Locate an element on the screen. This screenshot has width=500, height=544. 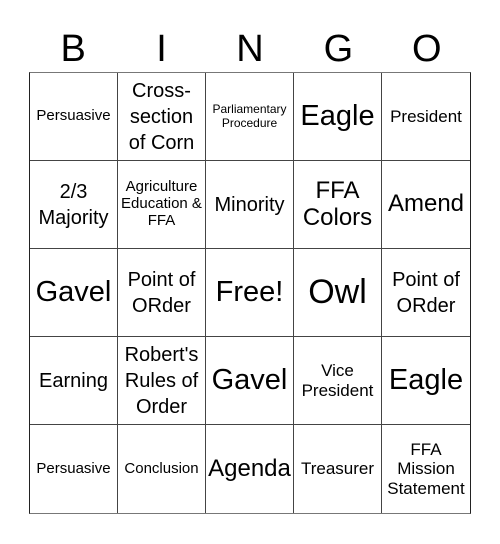
bingo-cell: Earning is located at coordinates (74, 381).